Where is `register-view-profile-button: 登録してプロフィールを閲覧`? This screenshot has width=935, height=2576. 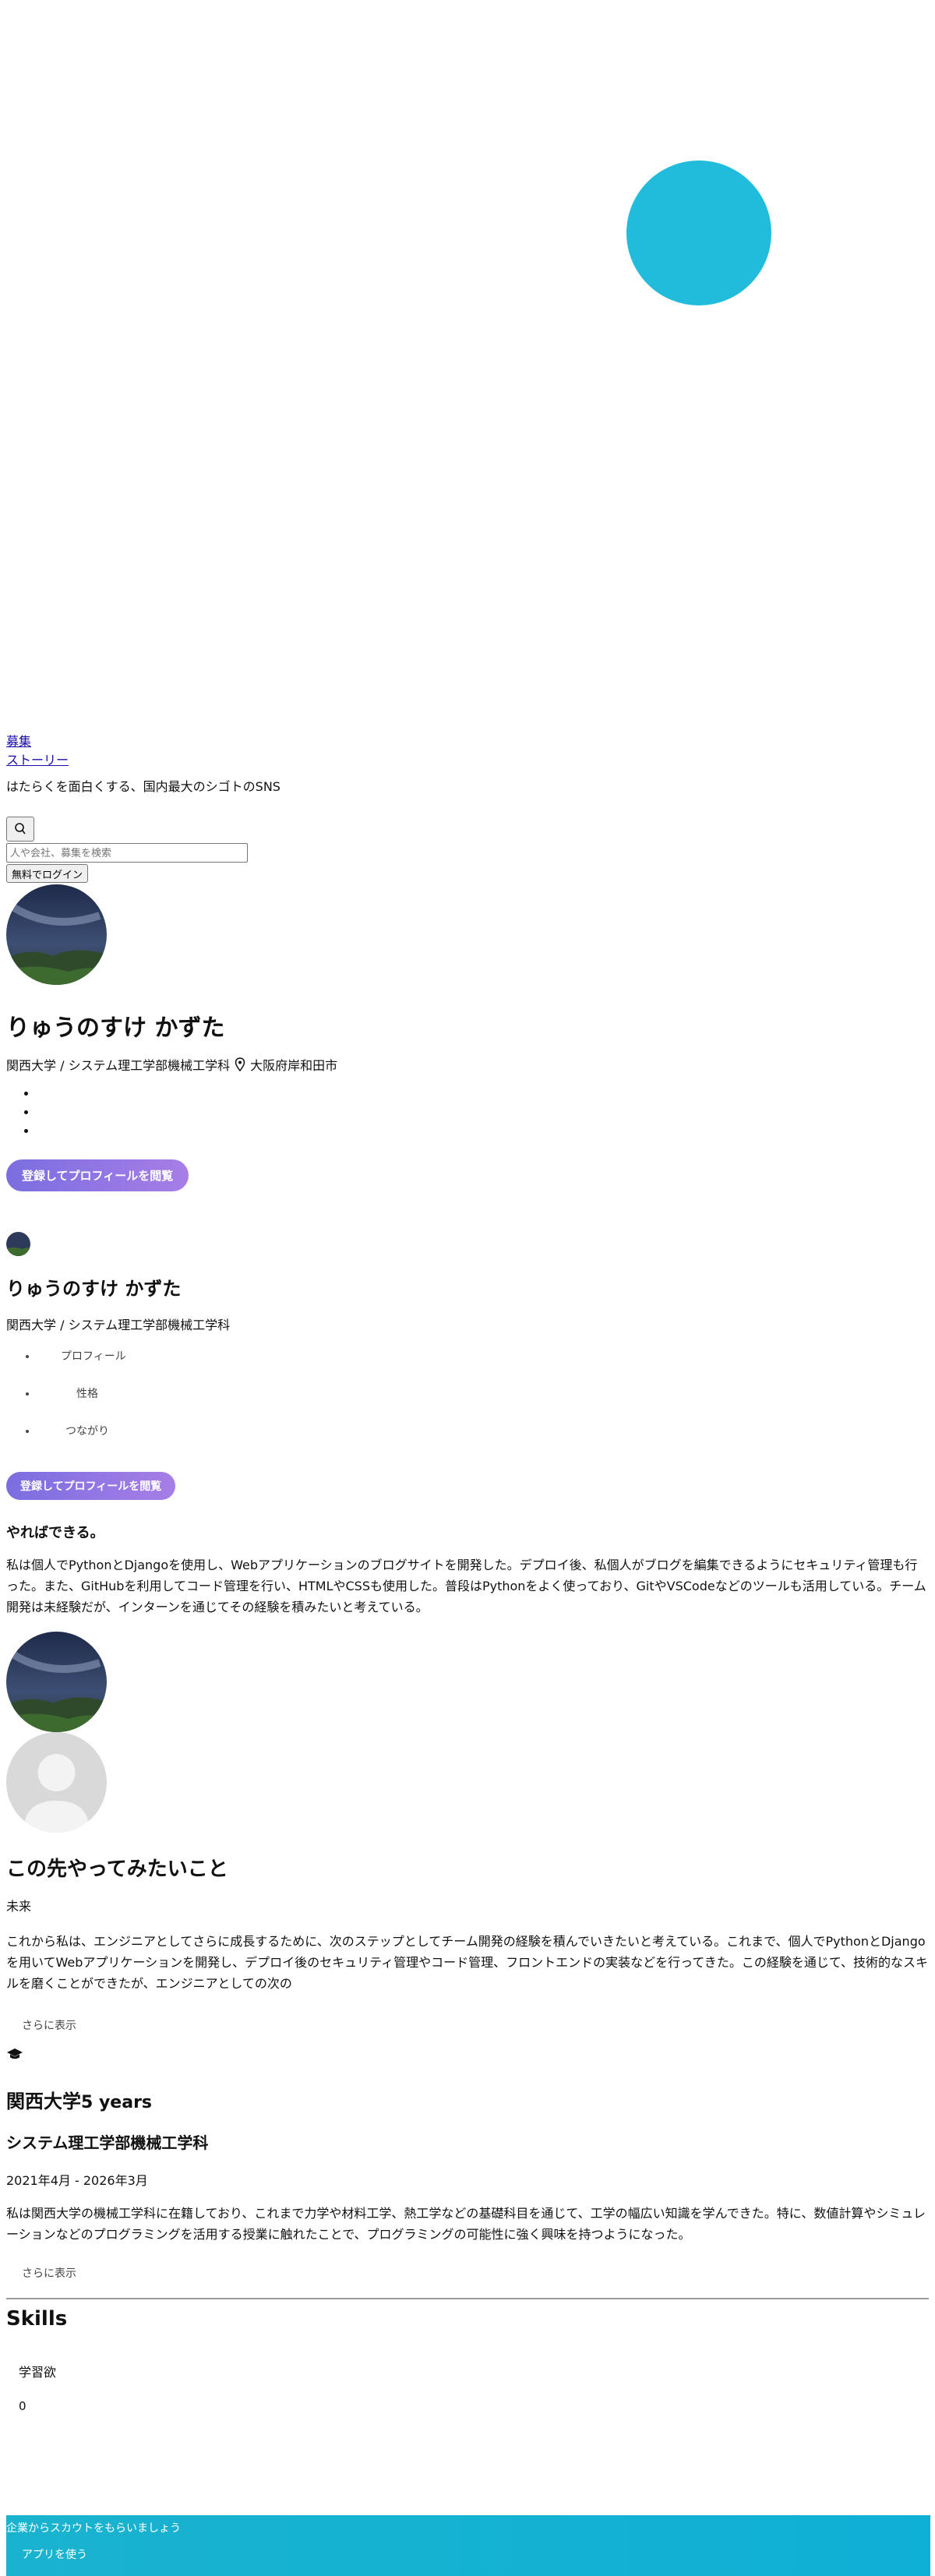
register-view-profile-button: 登録してプロフィールを閲覧 is located at coordinates (97, 1175).